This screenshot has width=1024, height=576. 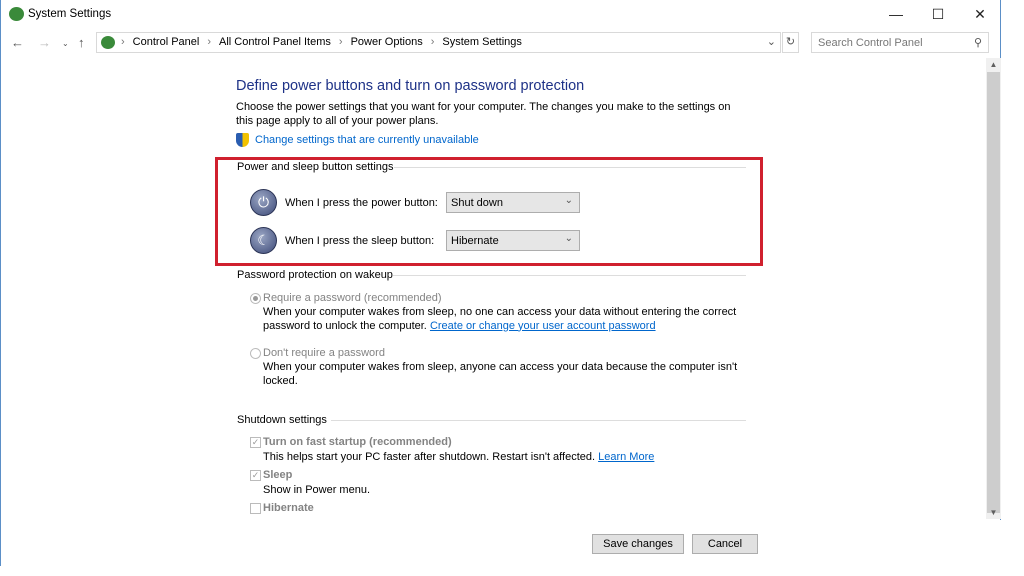 What do you see at coordinates (977, 43) in the screenshot?
I see `search-icon: ⚲` at bounding box center [977, 43].